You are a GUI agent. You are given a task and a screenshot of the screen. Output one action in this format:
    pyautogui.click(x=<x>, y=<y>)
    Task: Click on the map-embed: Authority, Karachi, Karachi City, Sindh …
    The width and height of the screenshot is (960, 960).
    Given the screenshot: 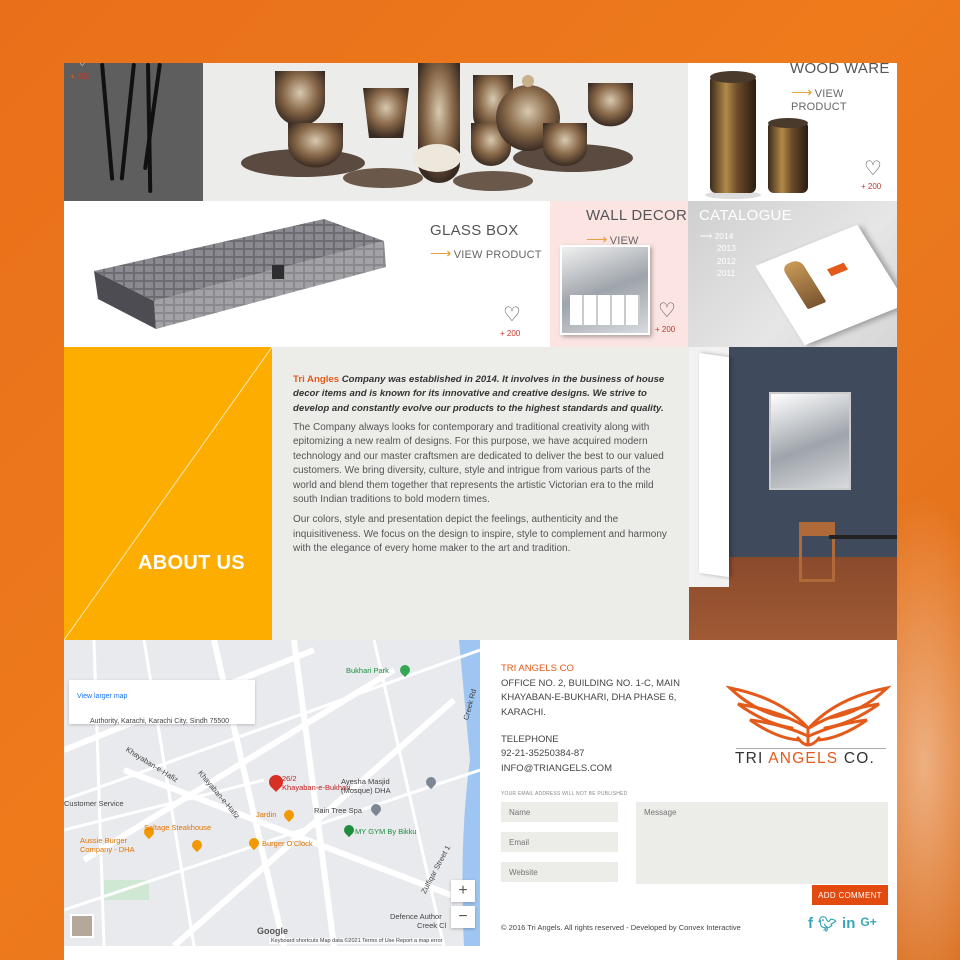 What is the action you would take?
    pyautogui.click(x=272, y=793)
    